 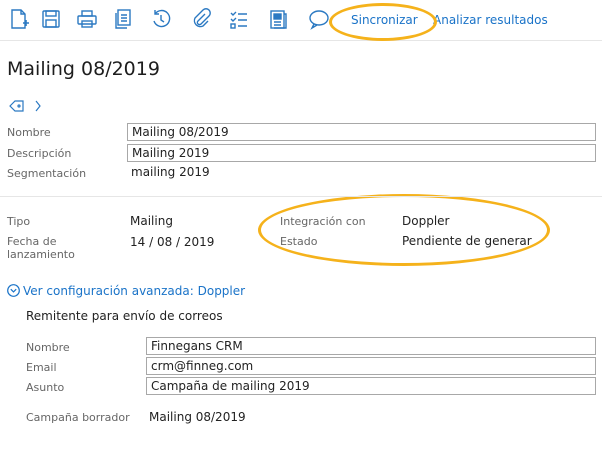 What do you see at coordinates (19, 221) in the screenshot?
I see `tipo-label: Tipo` at bounding box center [19, 221].